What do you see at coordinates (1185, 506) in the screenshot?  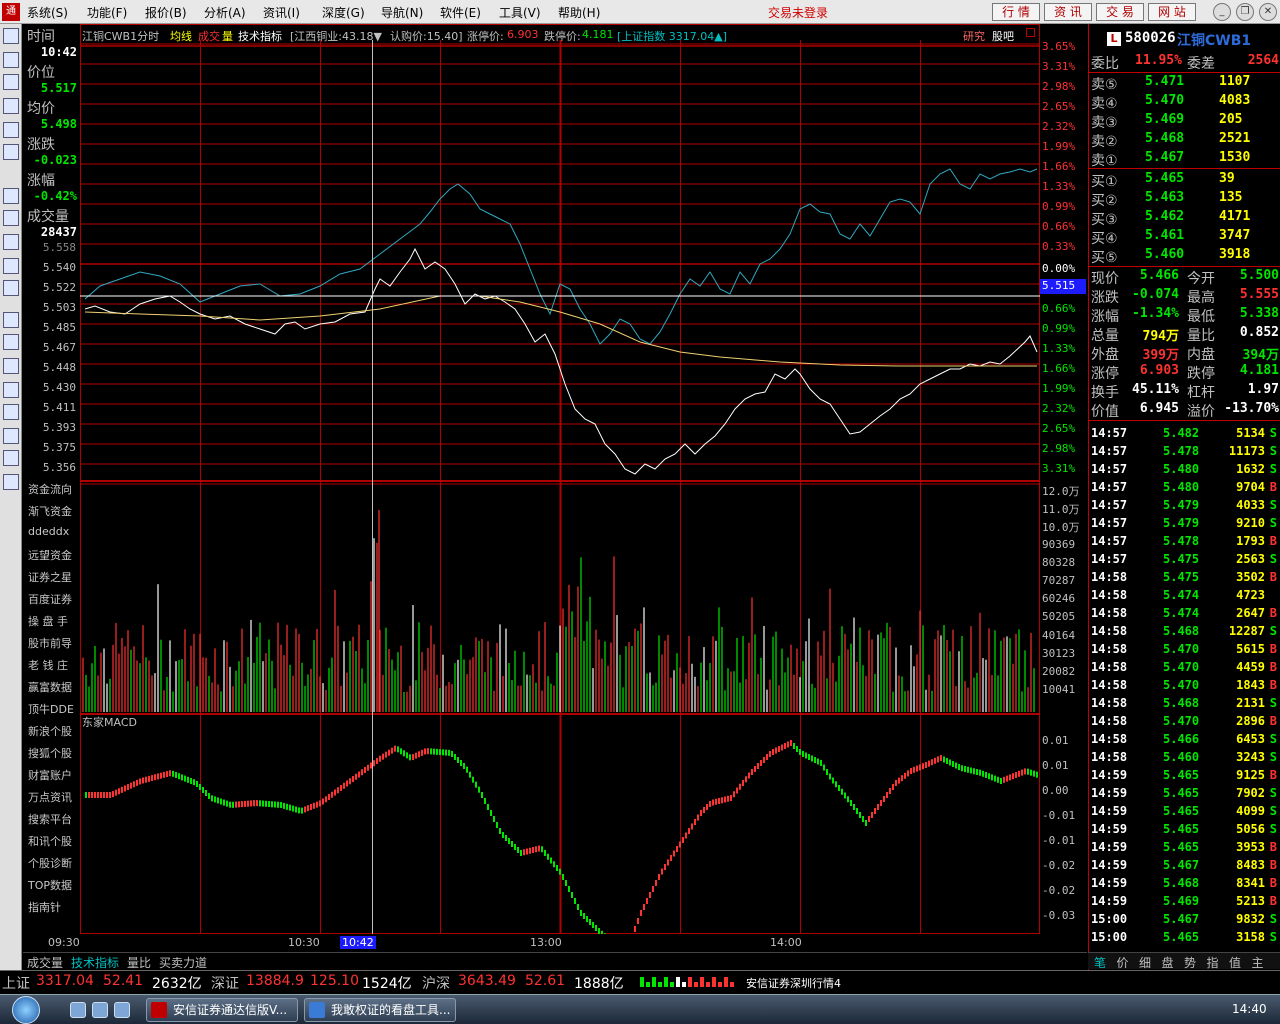 I see `tick-row: 14:57 5.479 4033 S` at bounding box center [1185, 506].